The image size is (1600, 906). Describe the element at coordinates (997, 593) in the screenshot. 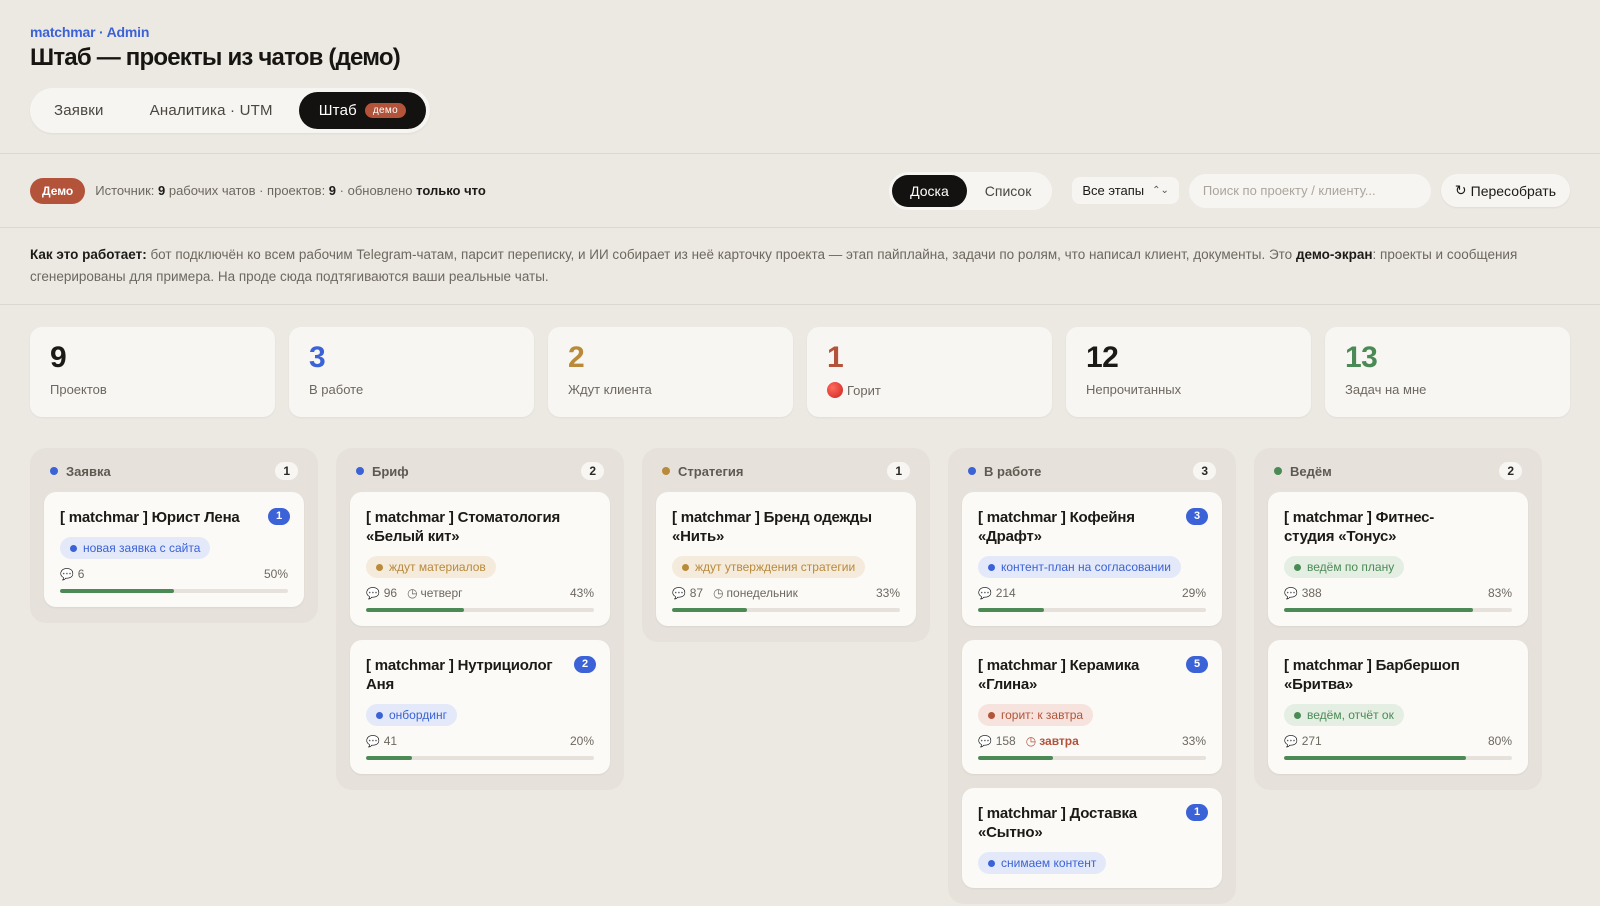

I see `message-count: 💬 214` at that location.